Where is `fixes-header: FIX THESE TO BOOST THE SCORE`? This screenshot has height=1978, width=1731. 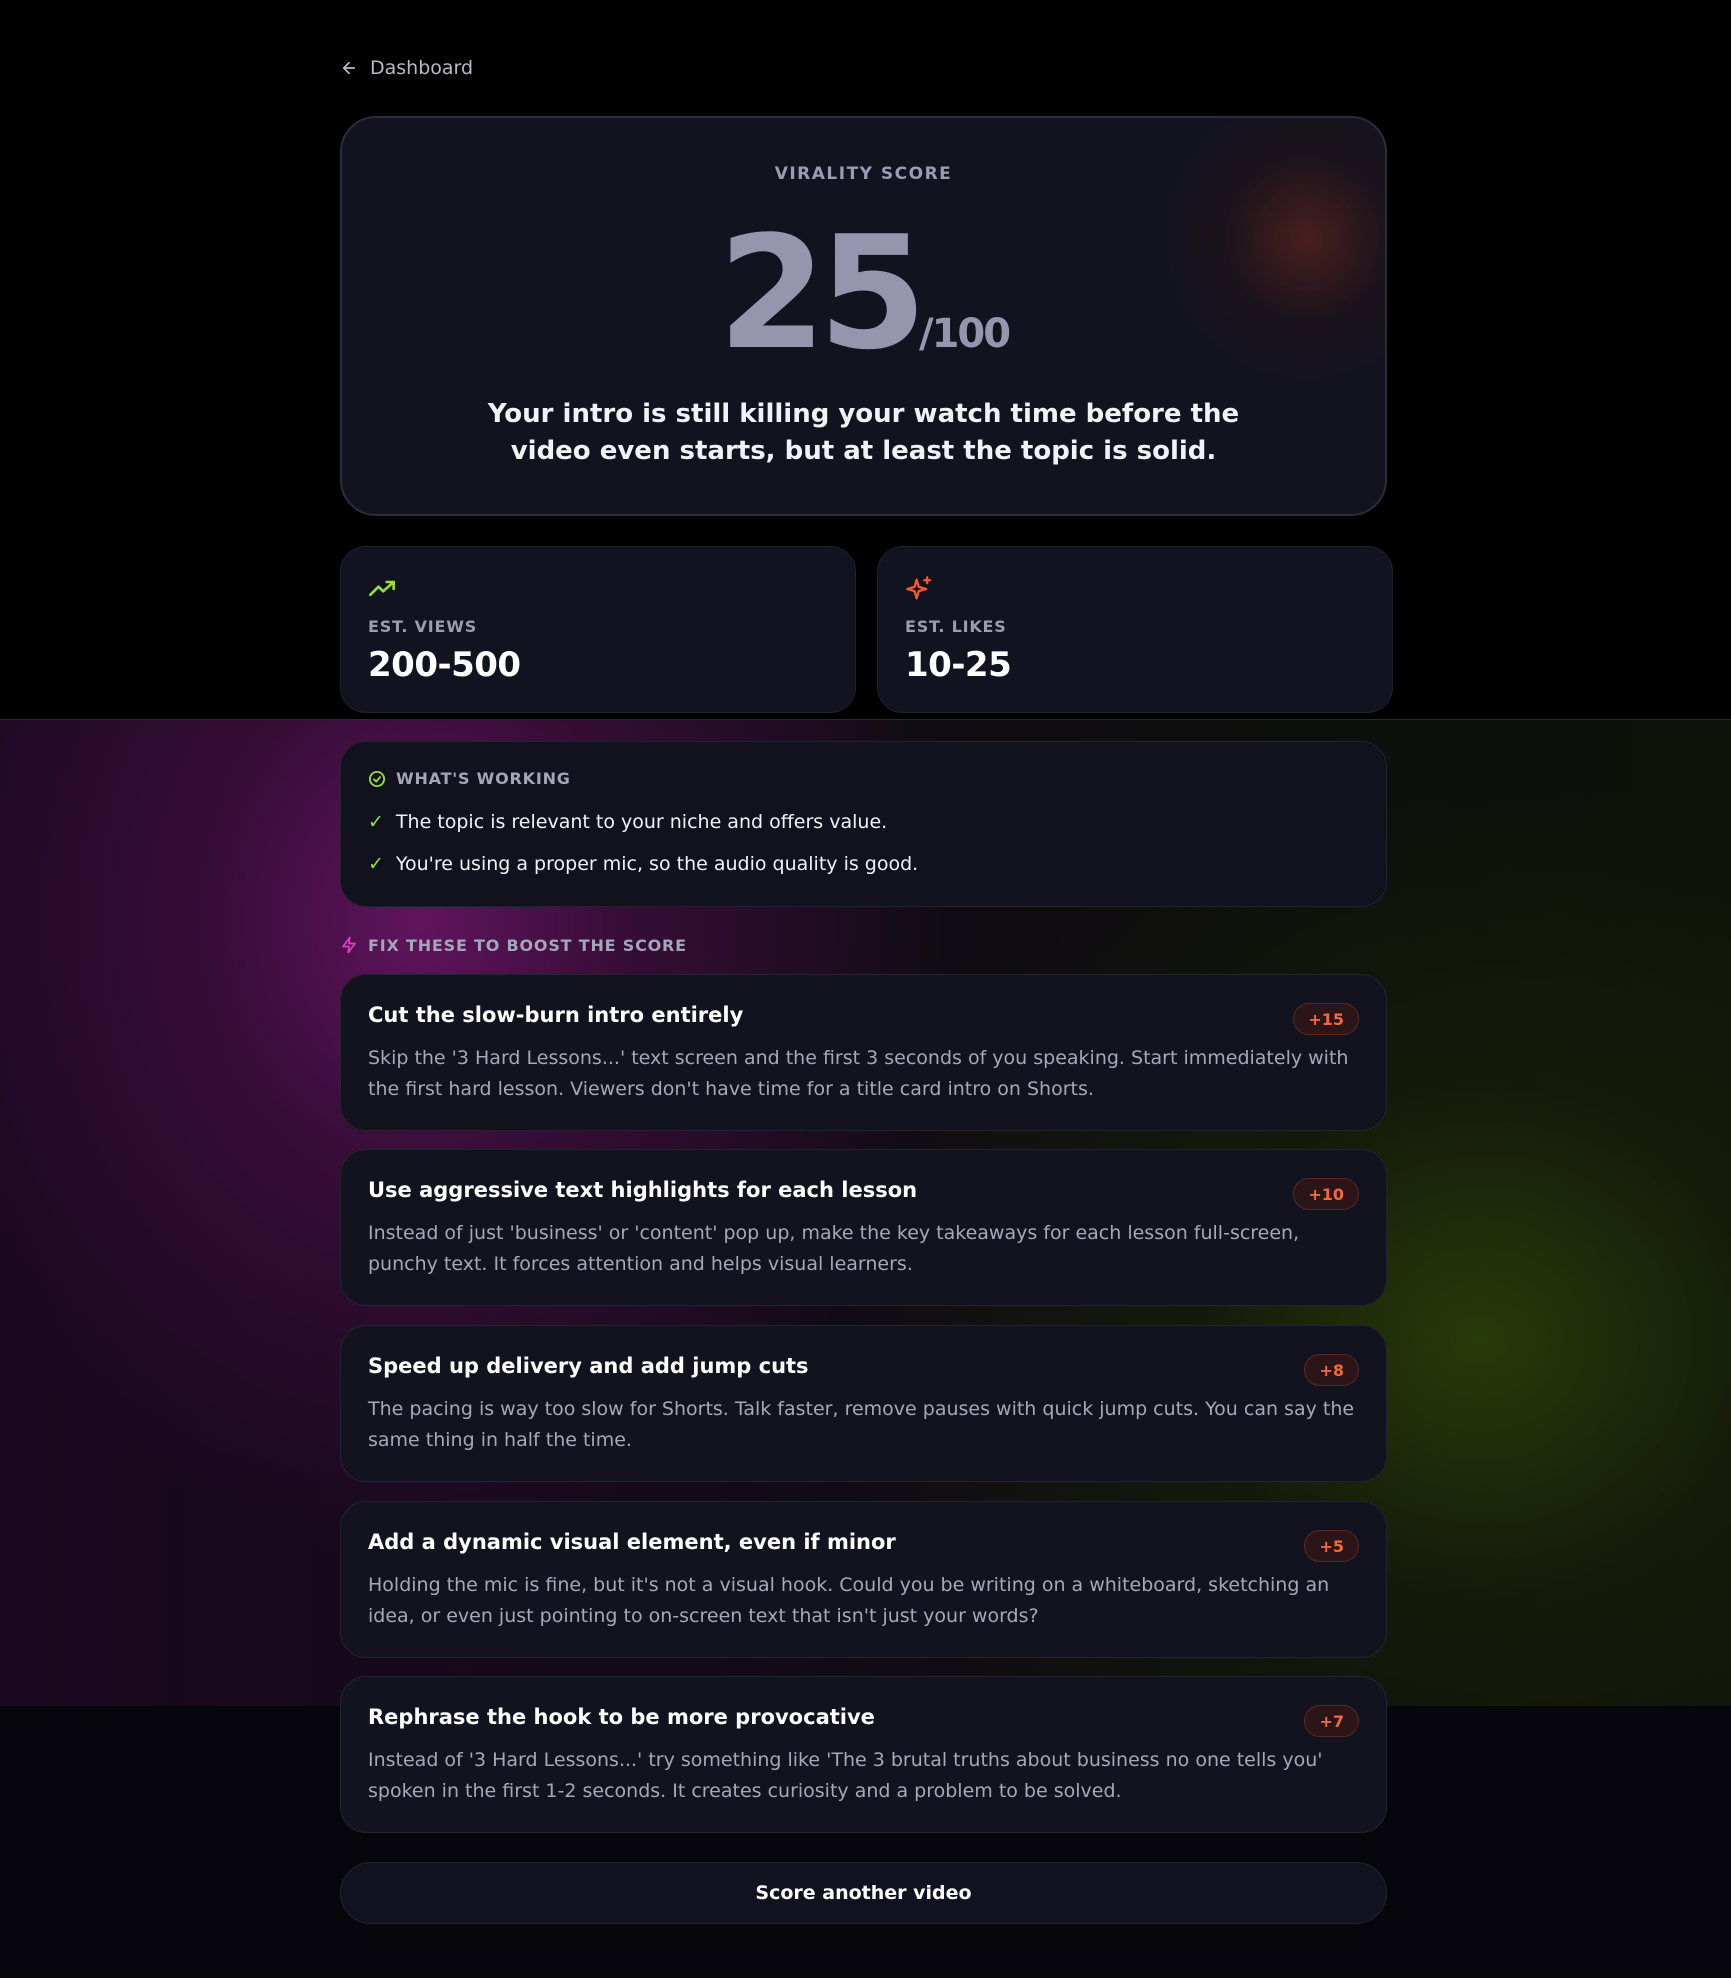
fixes-header: FIX THESE TO BOOST THE SCORE is located at coordinates (513, 945).